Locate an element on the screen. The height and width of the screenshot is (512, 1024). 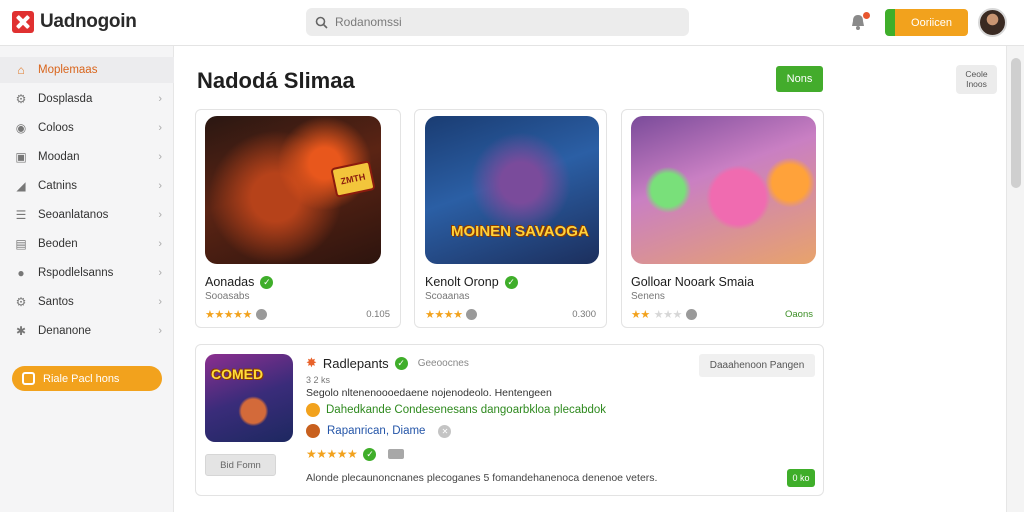
app-logo: Uadnogoin is located at coordinates (74, 22).